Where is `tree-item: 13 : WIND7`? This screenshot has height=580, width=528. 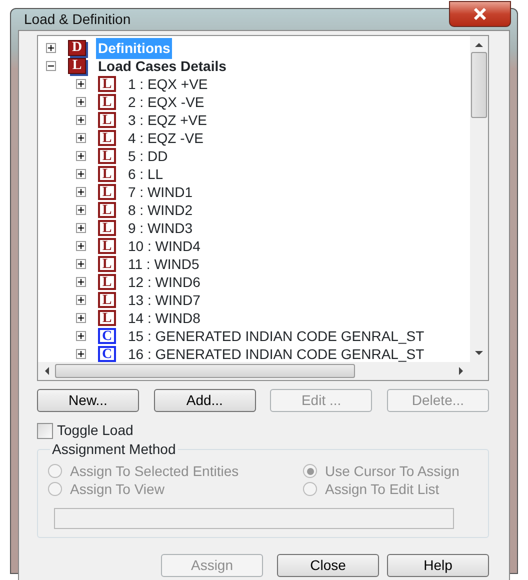 tree-item: 13 : WIND7 is located at coordinates (164, 300).